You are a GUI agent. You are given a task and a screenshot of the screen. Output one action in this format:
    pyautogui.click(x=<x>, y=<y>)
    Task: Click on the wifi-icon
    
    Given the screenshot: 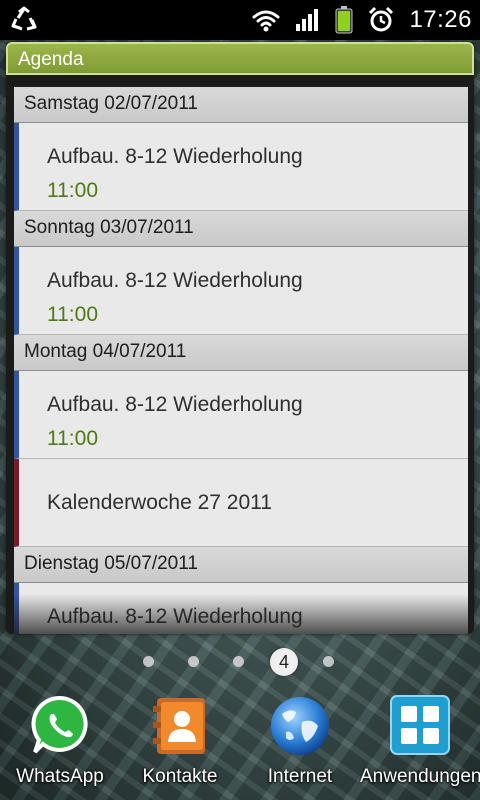 What is the action you would take?
    pyautogui.click(x=266, y=20)
    